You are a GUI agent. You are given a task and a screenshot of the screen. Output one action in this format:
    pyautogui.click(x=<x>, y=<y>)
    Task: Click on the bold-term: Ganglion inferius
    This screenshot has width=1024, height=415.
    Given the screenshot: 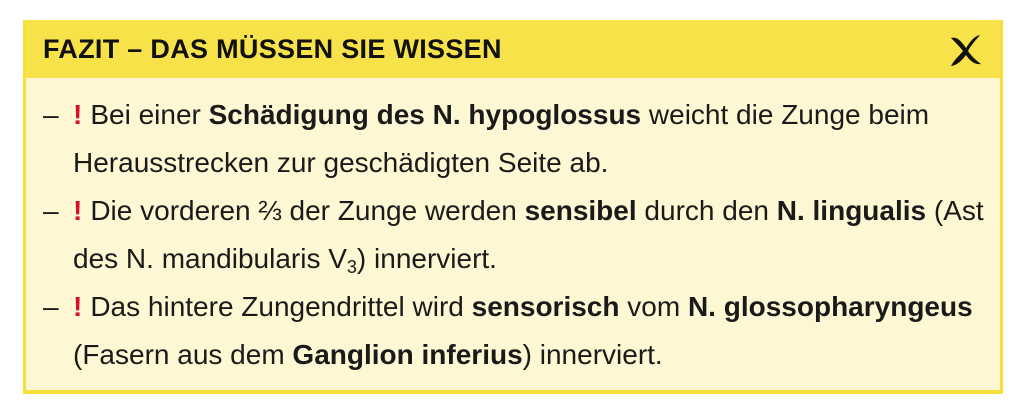 What is the action you would take?
    pyautogui.click(x=407, y=354)
    